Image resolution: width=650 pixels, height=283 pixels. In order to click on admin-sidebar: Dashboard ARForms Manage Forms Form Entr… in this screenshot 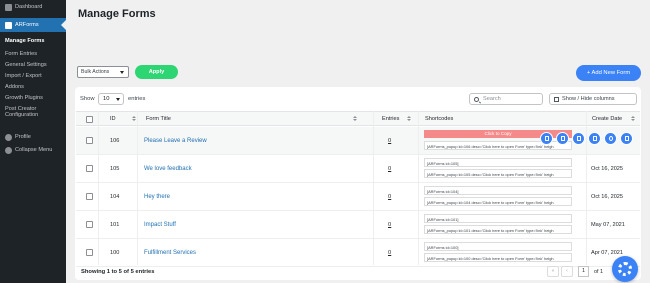, I will do `click(33, 141)`.